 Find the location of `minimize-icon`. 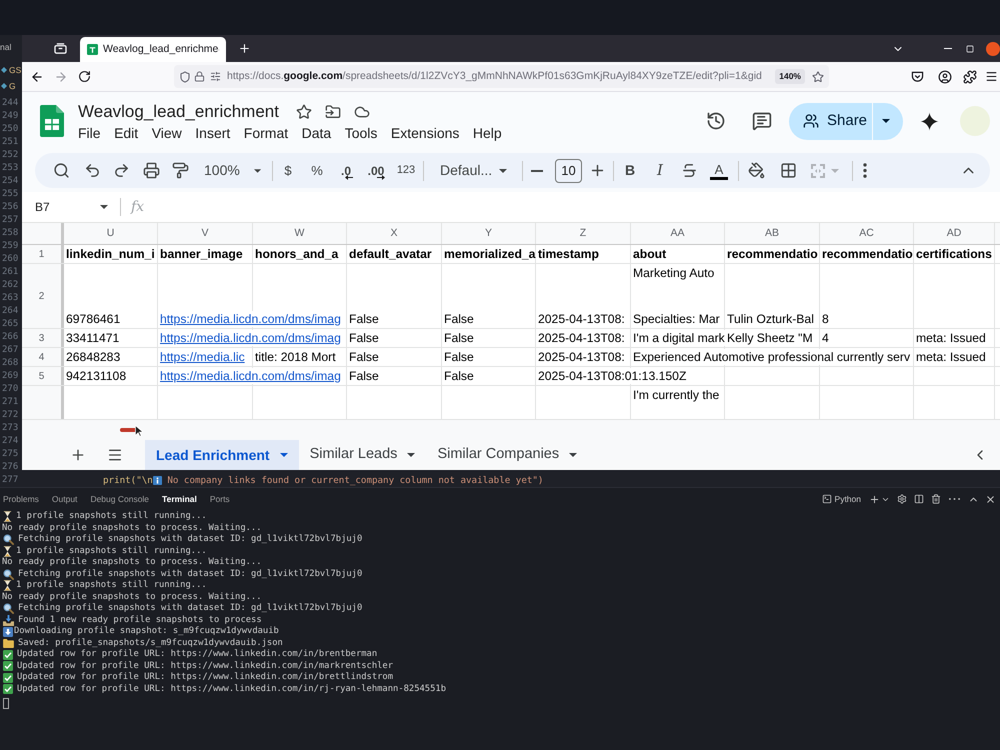

minimize-icon is located at coordinates (948, 49).